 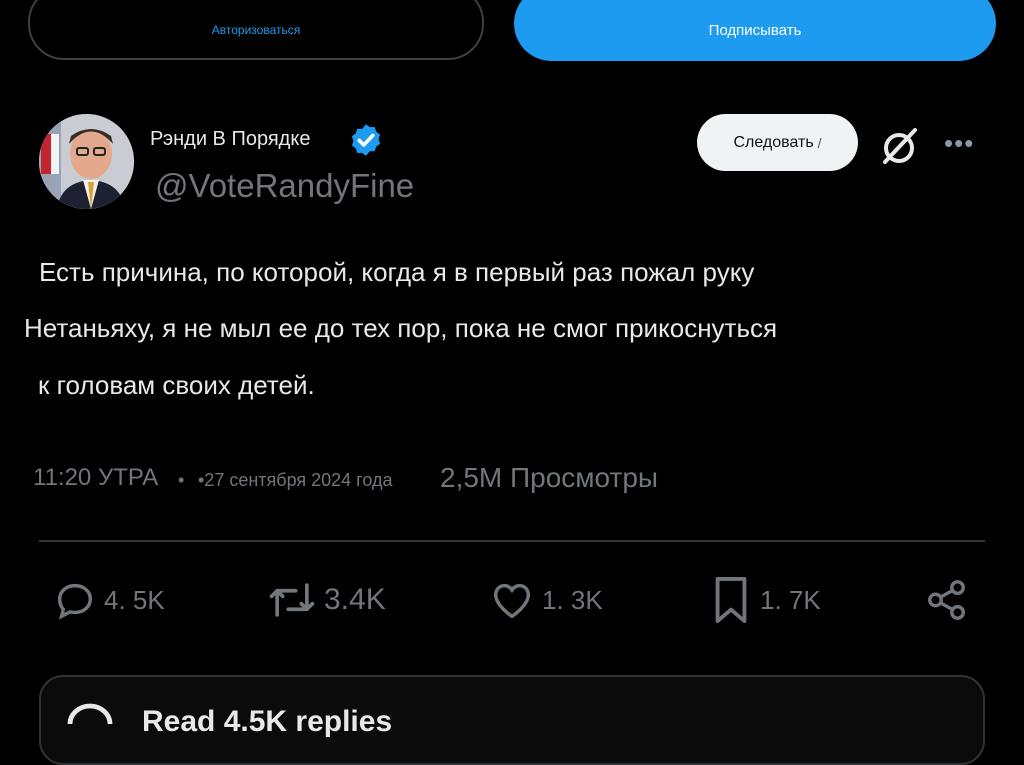 I want to click on reply-count: 4. 5K, so click(x=134, y=599).